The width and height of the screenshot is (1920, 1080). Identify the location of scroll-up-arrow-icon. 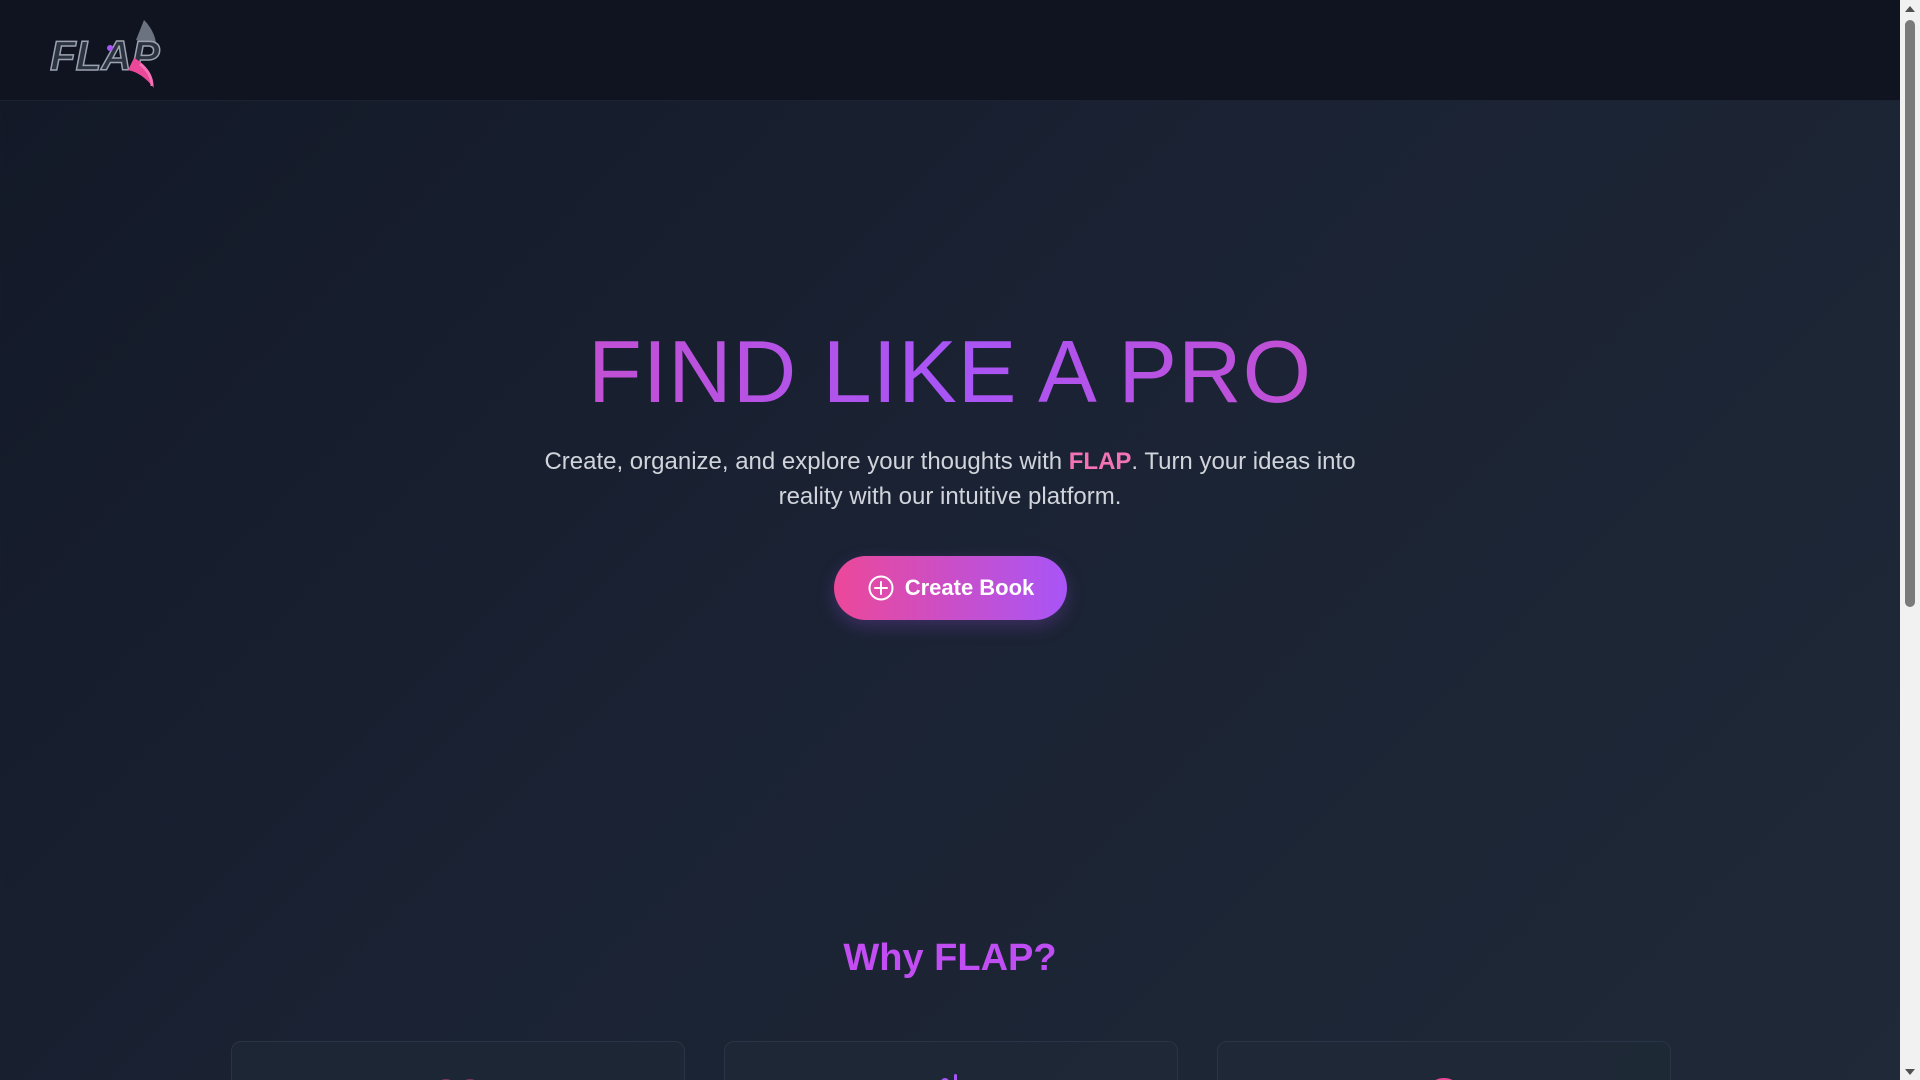
(1910, 8).